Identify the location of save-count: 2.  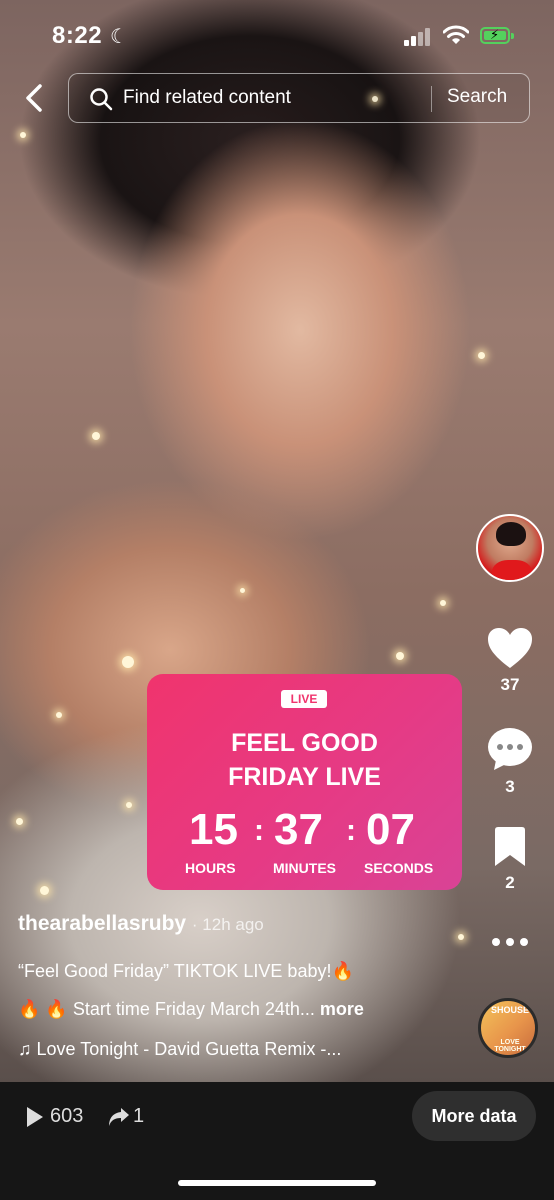
(510, 882).